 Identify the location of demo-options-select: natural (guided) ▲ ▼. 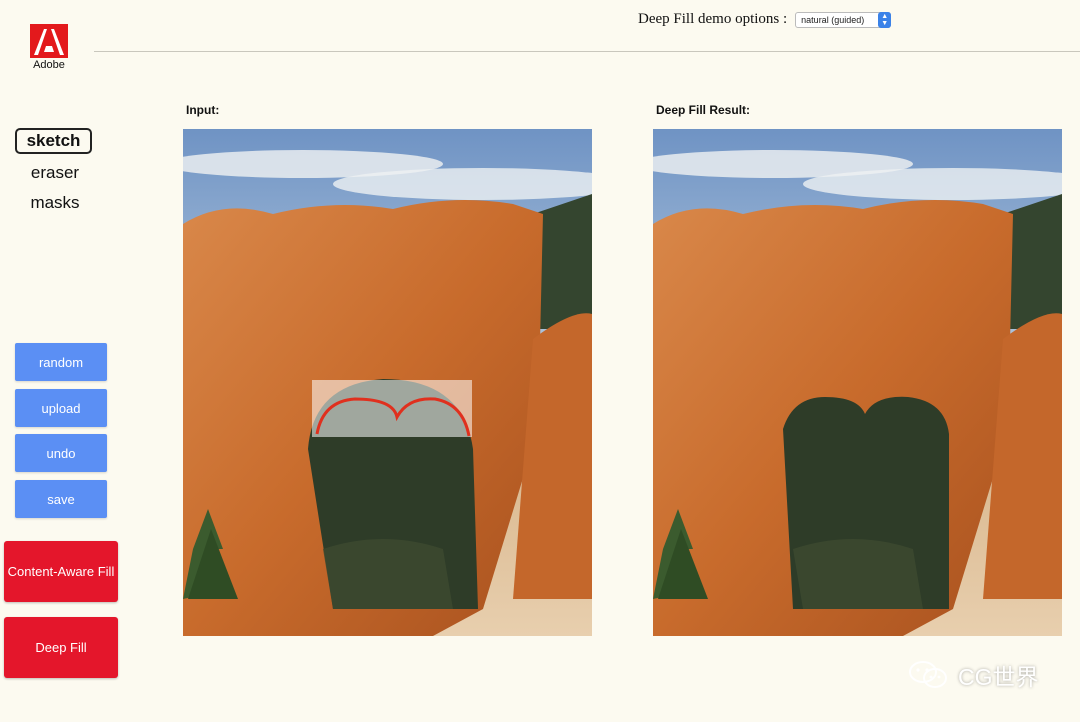
(843, 19).